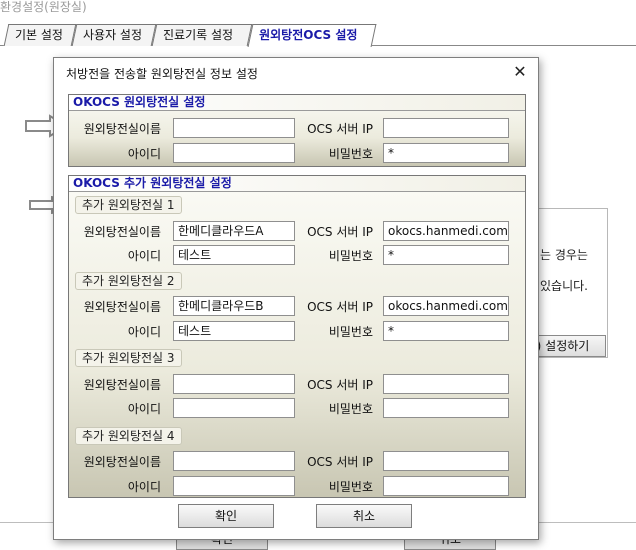 The image size is (636, 550). I want to click on tab-strip: 기본 설정 사용자 설정 진료기록 설정 원외탕전OCS 설정, so click(318, 35).